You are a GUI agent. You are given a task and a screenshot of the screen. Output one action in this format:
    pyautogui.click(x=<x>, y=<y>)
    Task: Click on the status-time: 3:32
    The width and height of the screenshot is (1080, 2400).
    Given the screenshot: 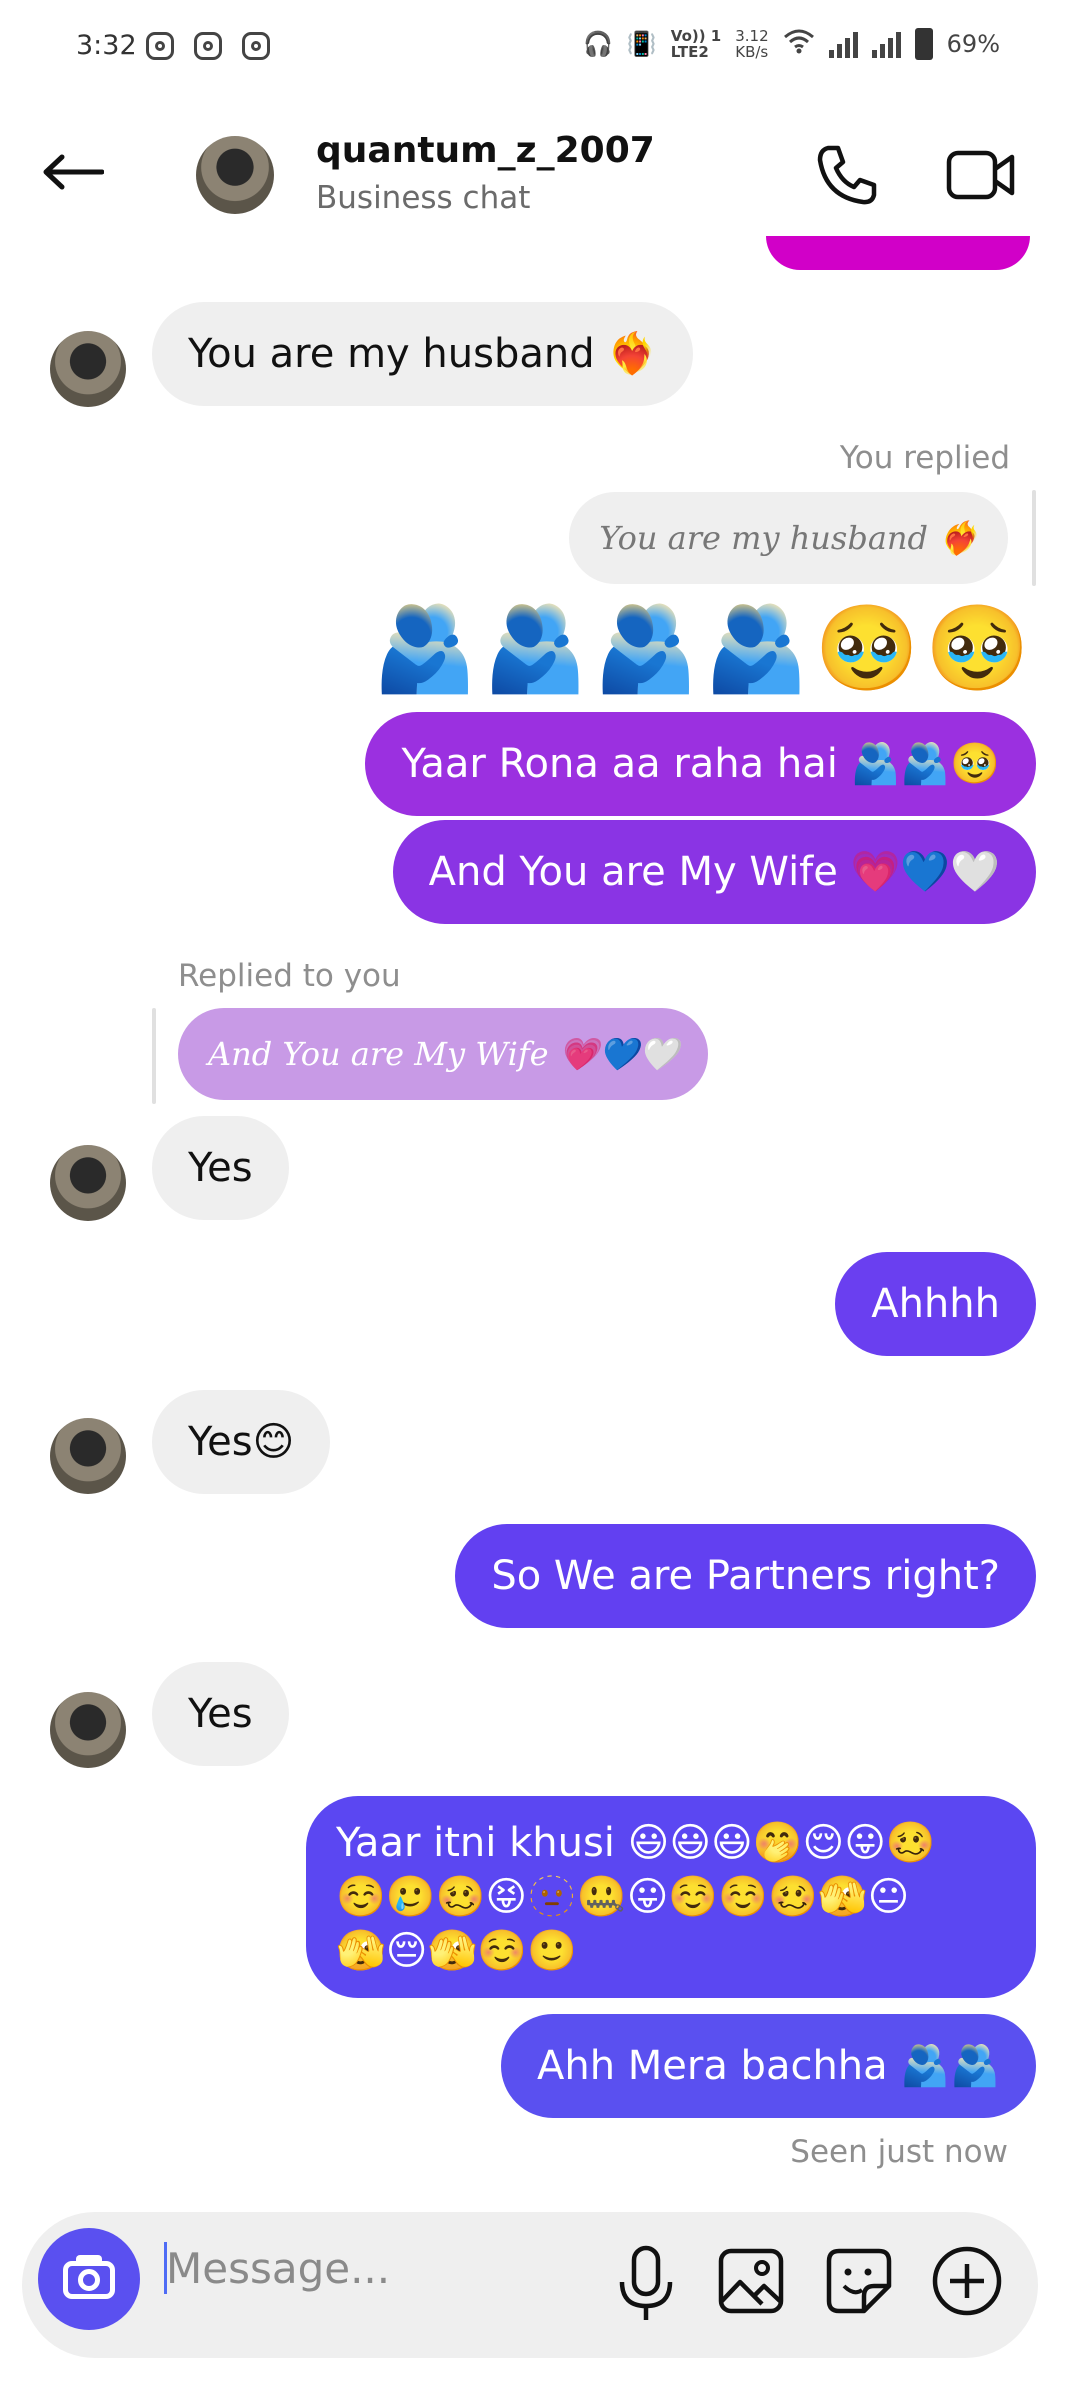 What is the action you would take?
    pyautogui.click(x=106, y=45)
    